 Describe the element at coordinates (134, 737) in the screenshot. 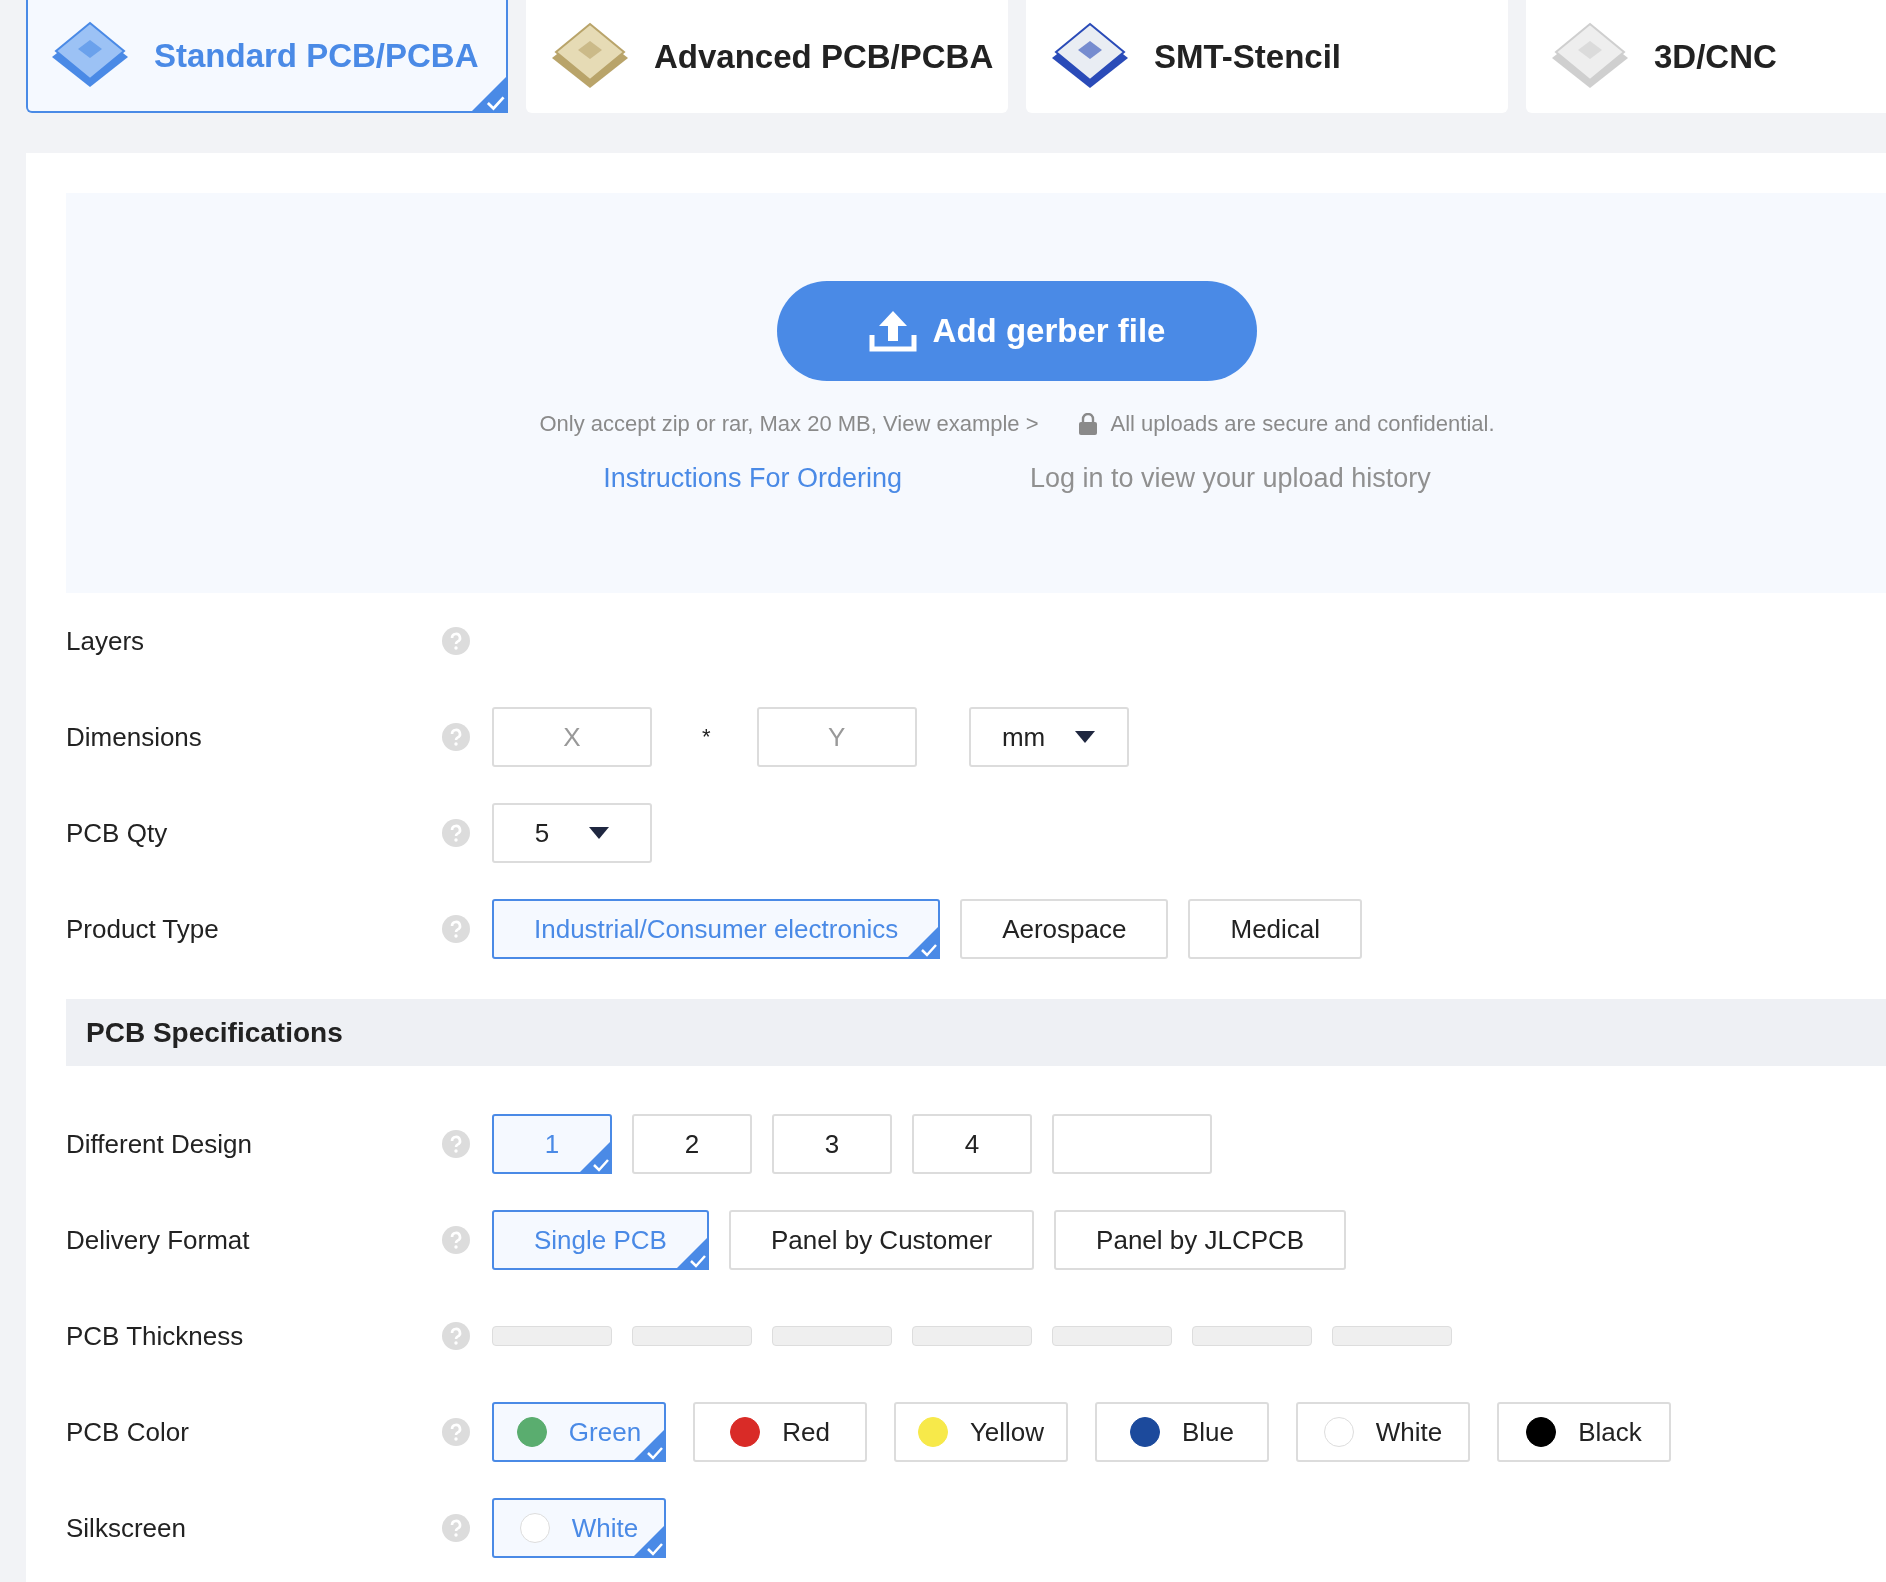

I see `field-label: Dimensions` at that location.